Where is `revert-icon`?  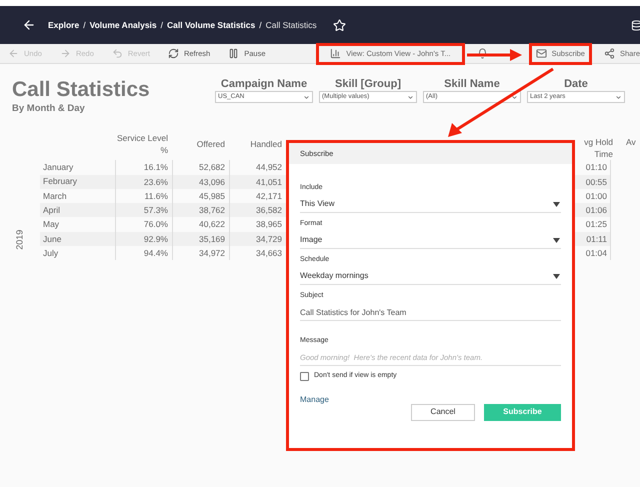
revert-icon is located at coordinates (117, 53).